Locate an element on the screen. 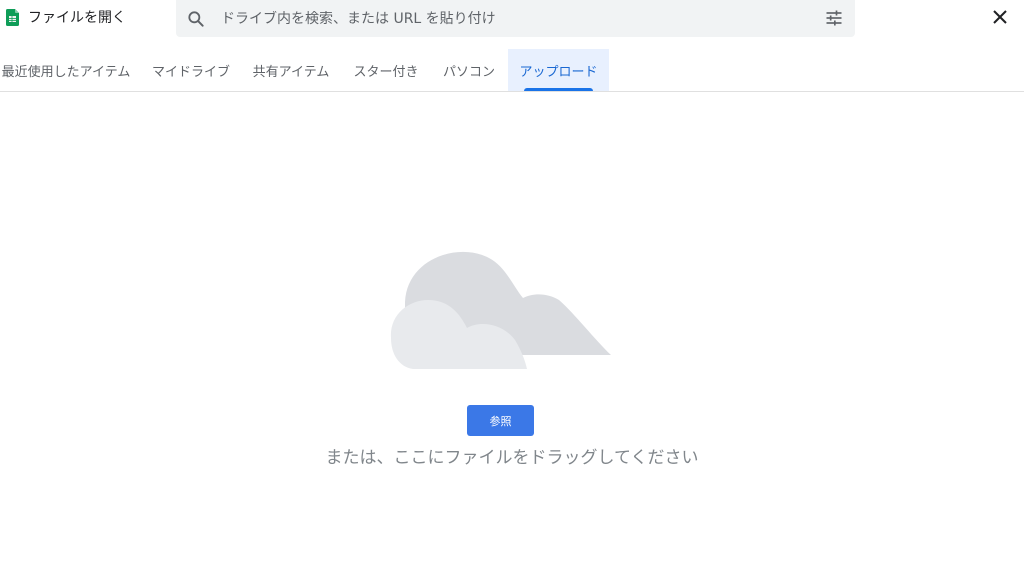 The width and height of the screenshot is (1024, 568). dialog-title: ファイルを開く is located at coordinates (66, 17).